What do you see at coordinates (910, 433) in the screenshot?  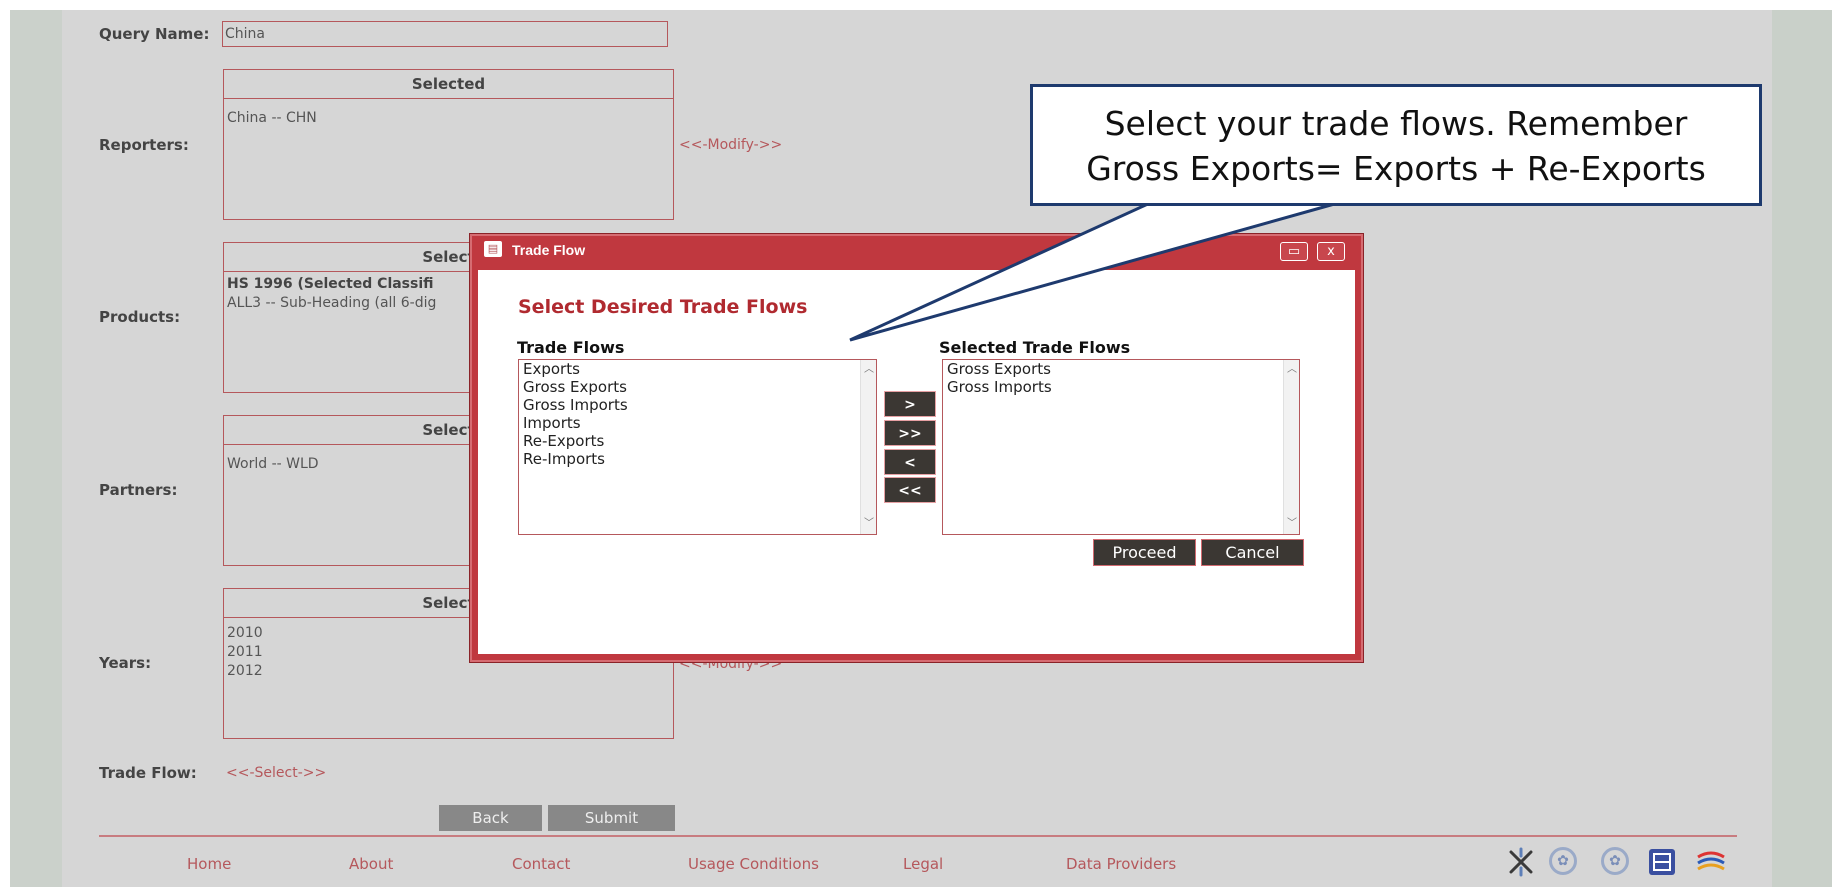 I see `add-all-button: >>` at bounding box center [910, 433].